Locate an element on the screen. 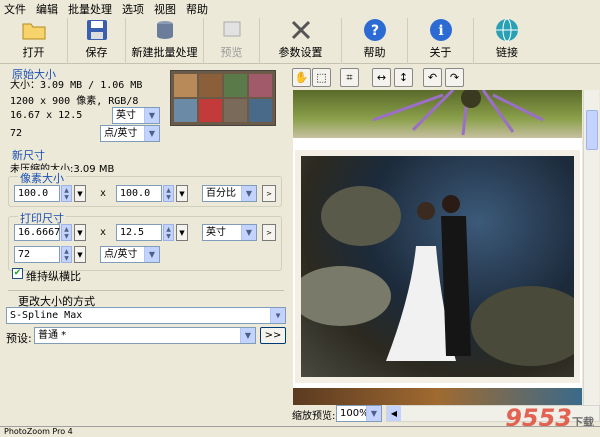  print-width-input: 16.6667 is located at coordinates (37, 232).